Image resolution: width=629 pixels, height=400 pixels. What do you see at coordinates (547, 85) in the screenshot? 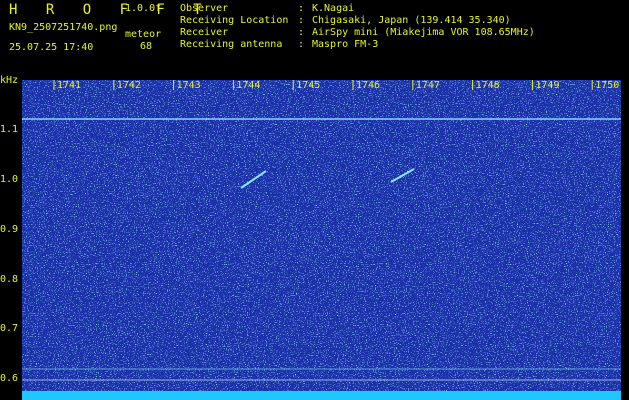
I see `minute-tick-label: 1749` at bounding box center [547, 85].